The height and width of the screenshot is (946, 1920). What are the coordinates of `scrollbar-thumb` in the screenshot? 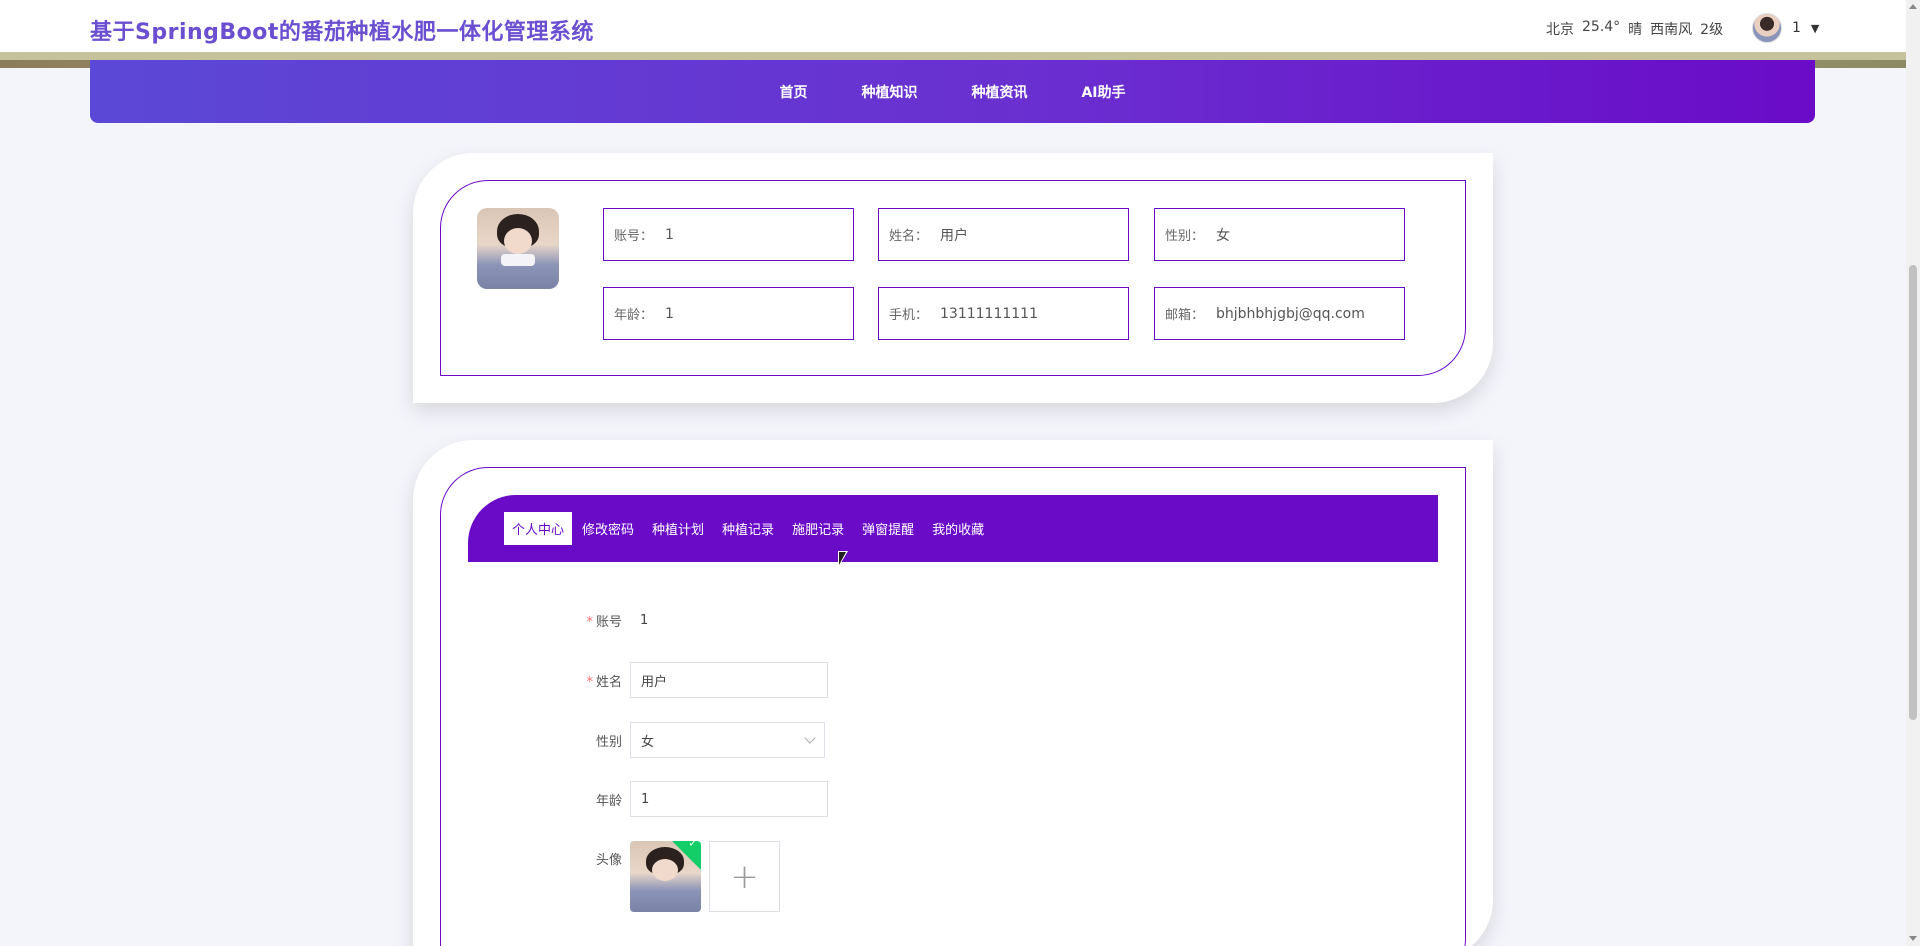 It's located at (1913, 492).